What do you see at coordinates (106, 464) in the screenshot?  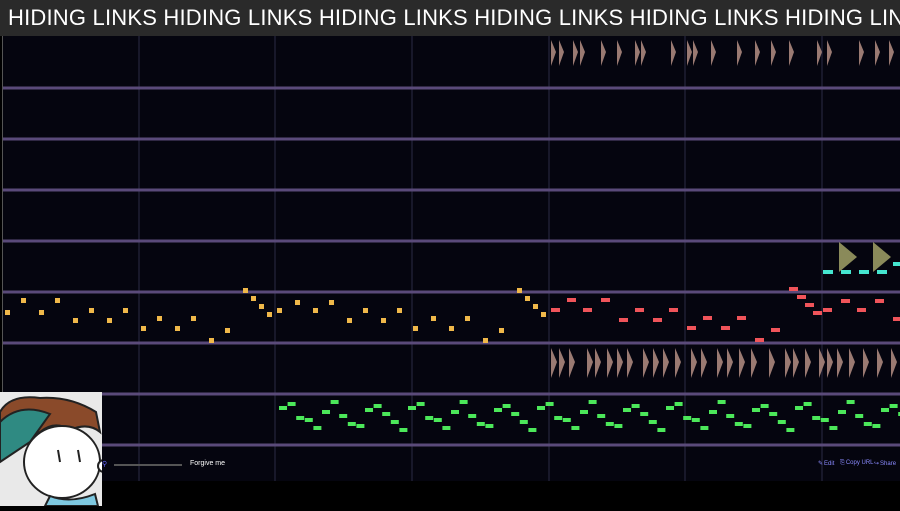 I see `magnifier-icon: ⚲` at bounding box center [106, 464].